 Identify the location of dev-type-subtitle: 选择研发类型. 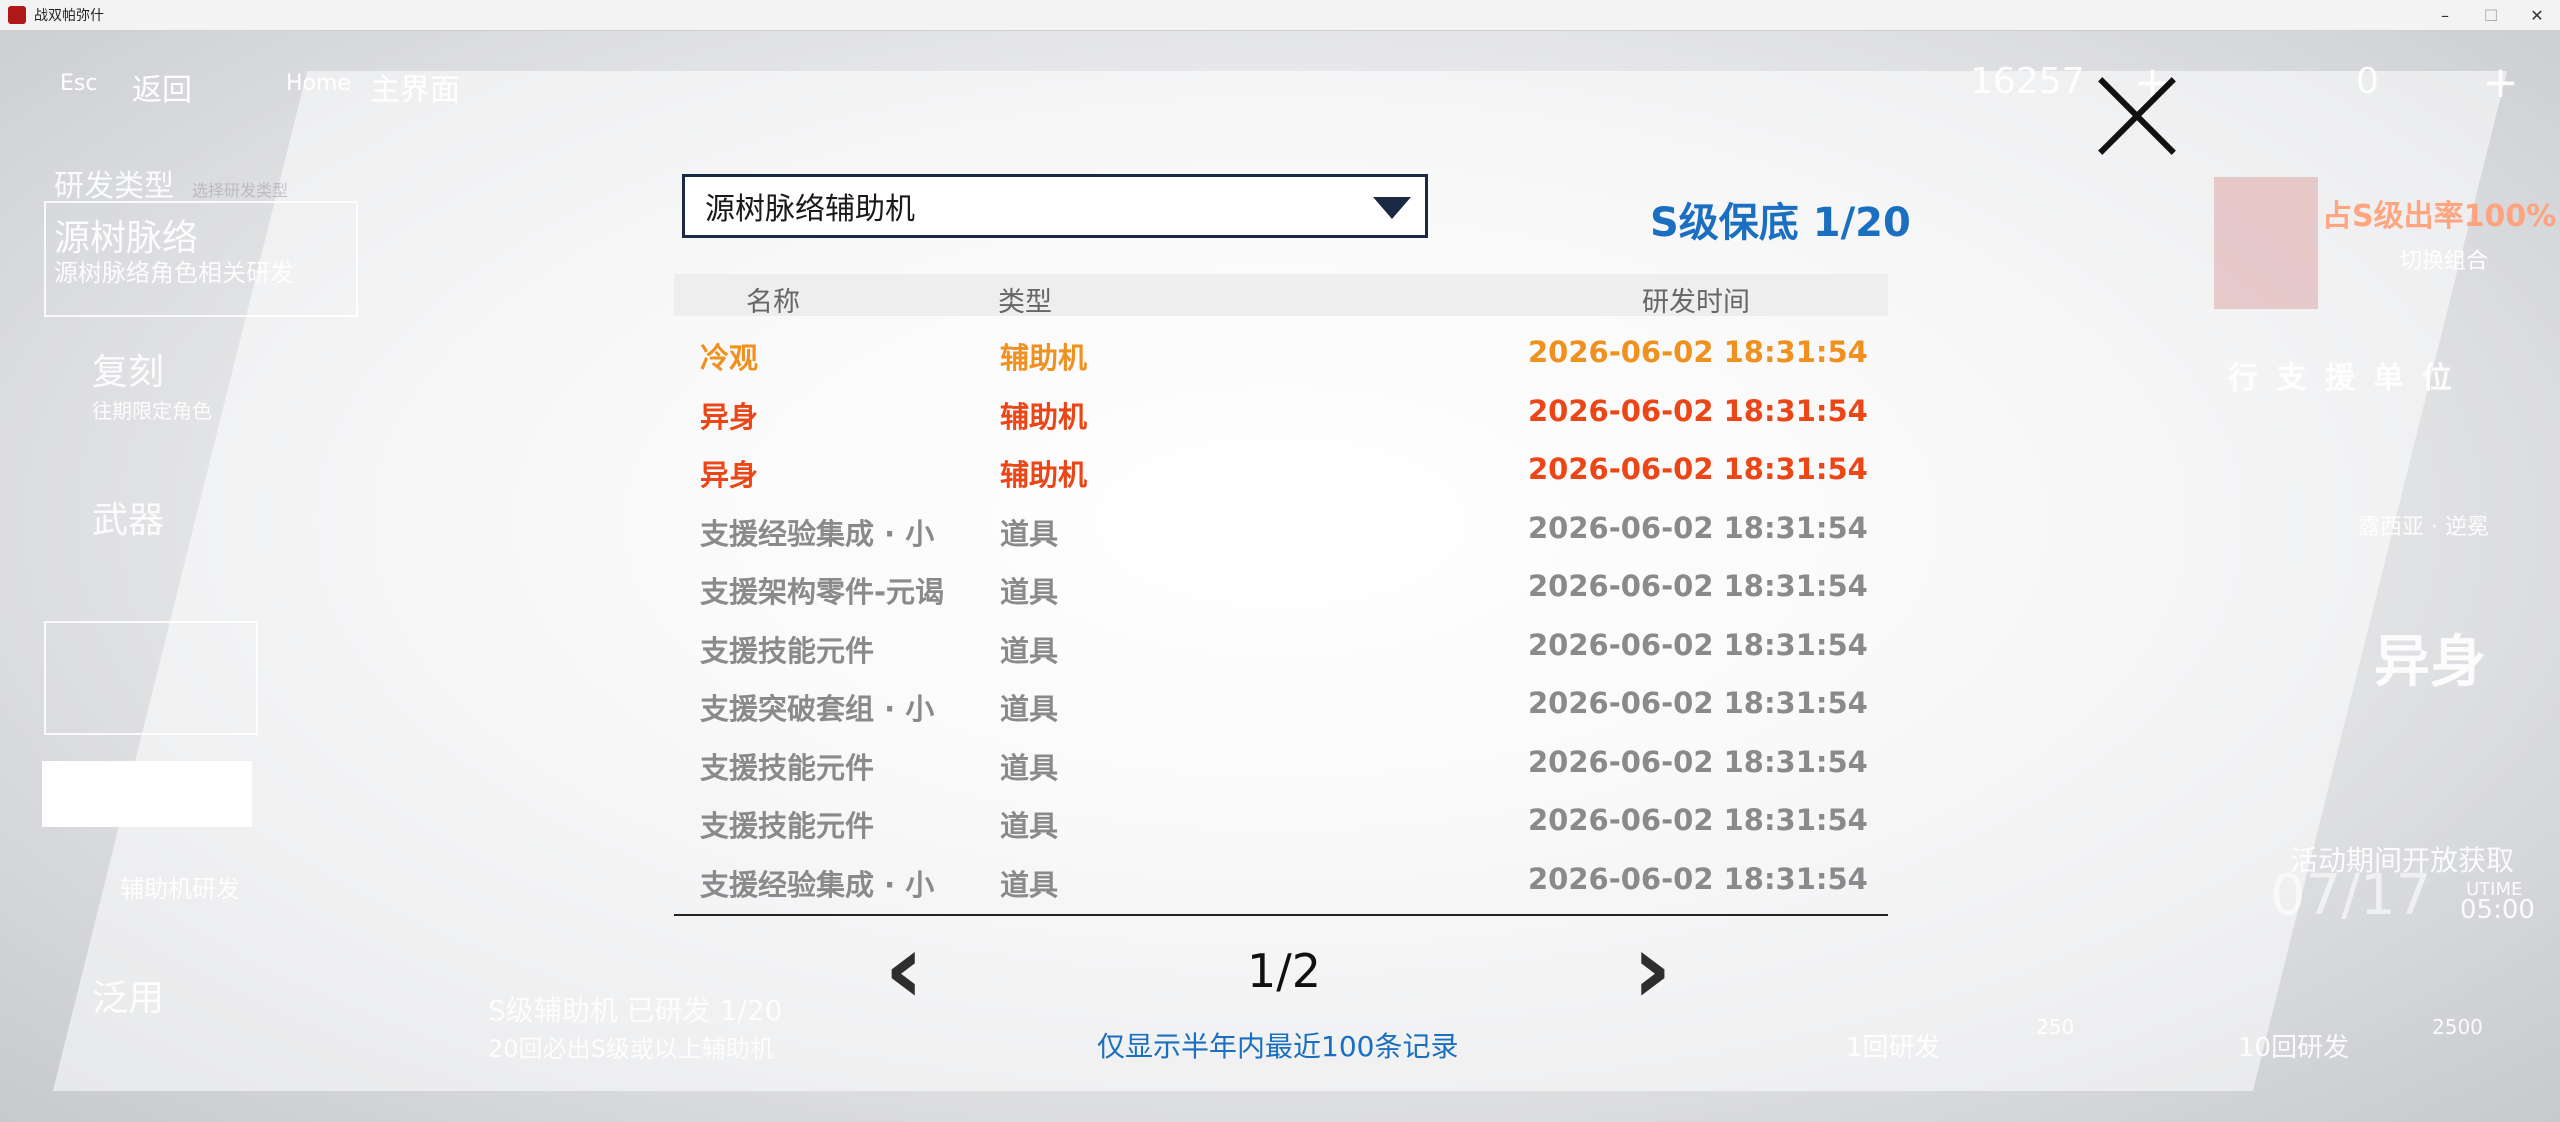
(240, 190).